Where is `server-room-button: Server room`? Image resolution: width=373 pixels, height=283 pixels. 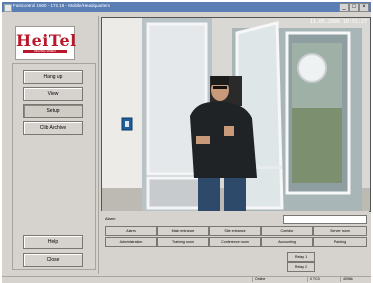 server-room-button: Server room is located at coordinates (340, 231).